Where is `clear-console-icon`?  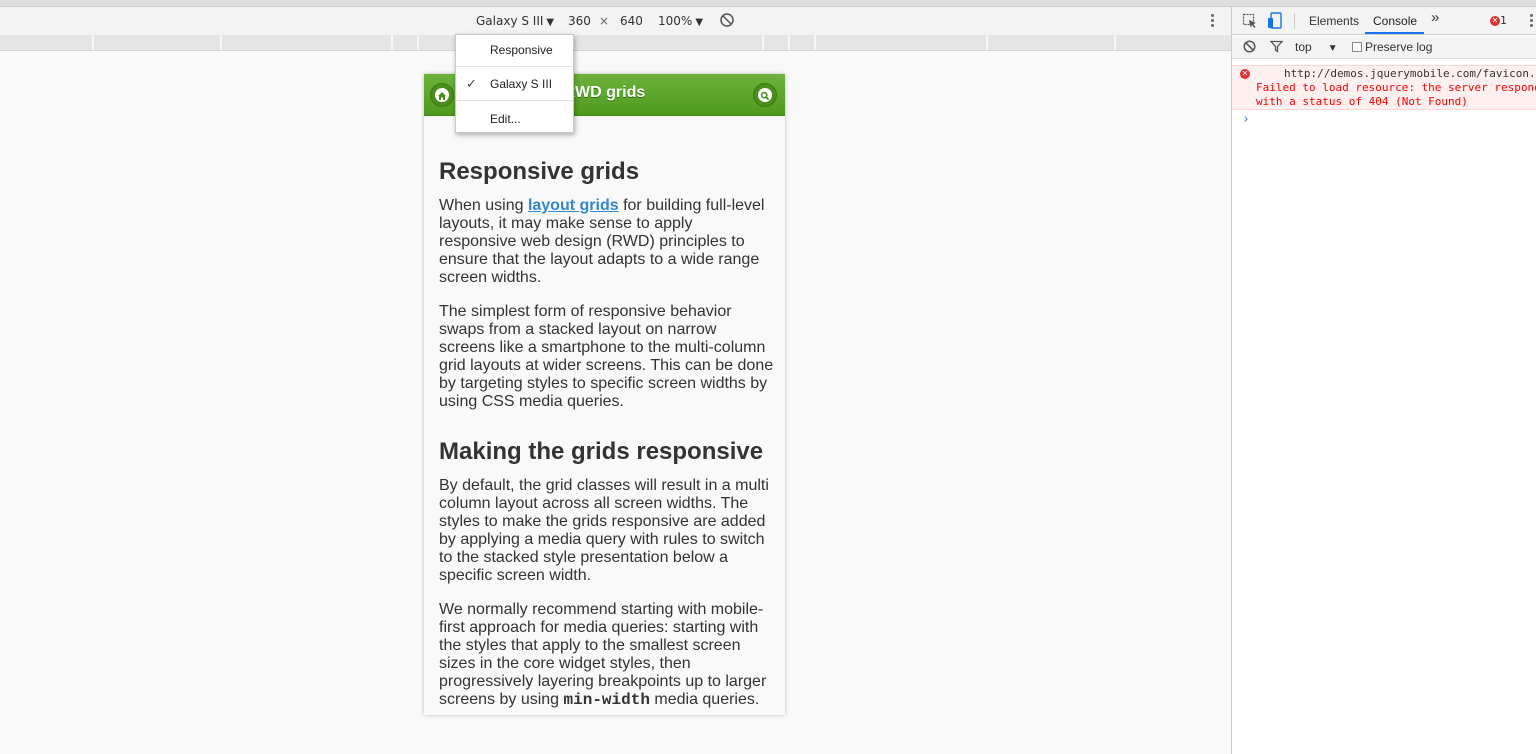 clear-console-icon is located at coordinates (1249, 48).